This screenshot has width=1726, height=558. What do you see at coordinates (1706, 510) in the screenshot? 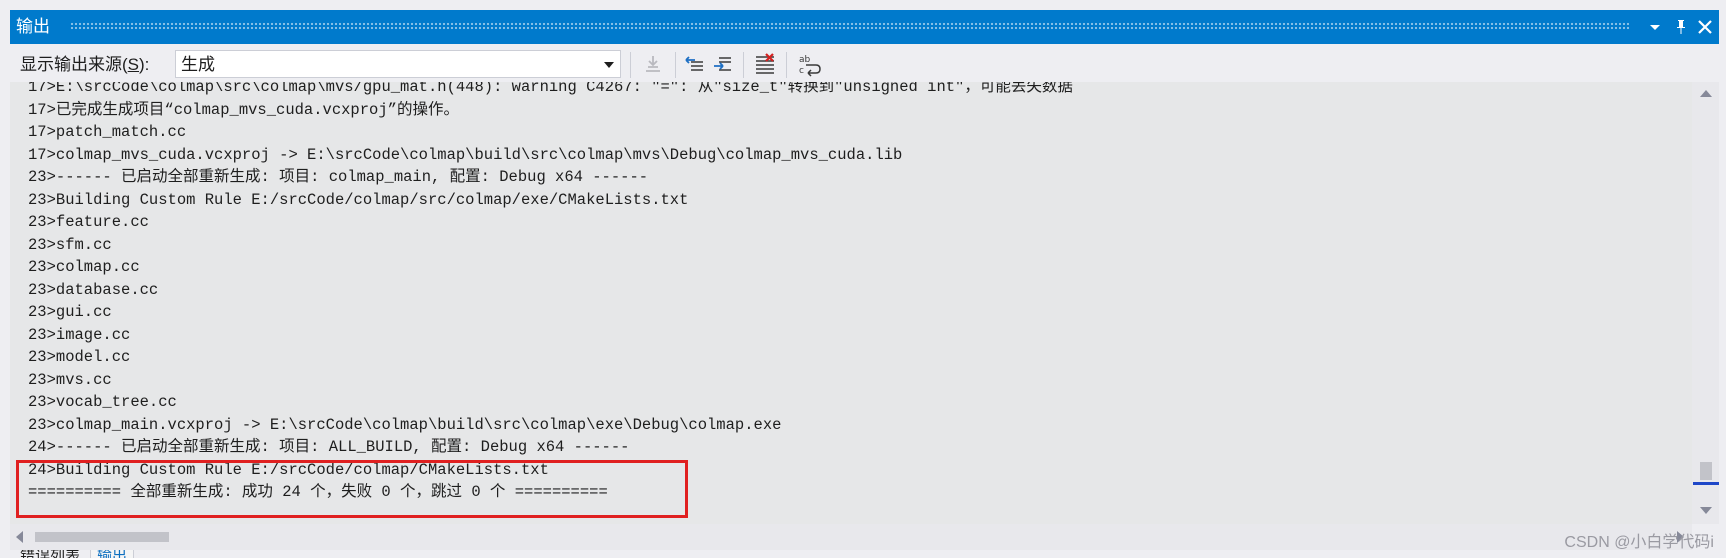
I see `scroll-down-icon` at bounding box center [1706, 510].